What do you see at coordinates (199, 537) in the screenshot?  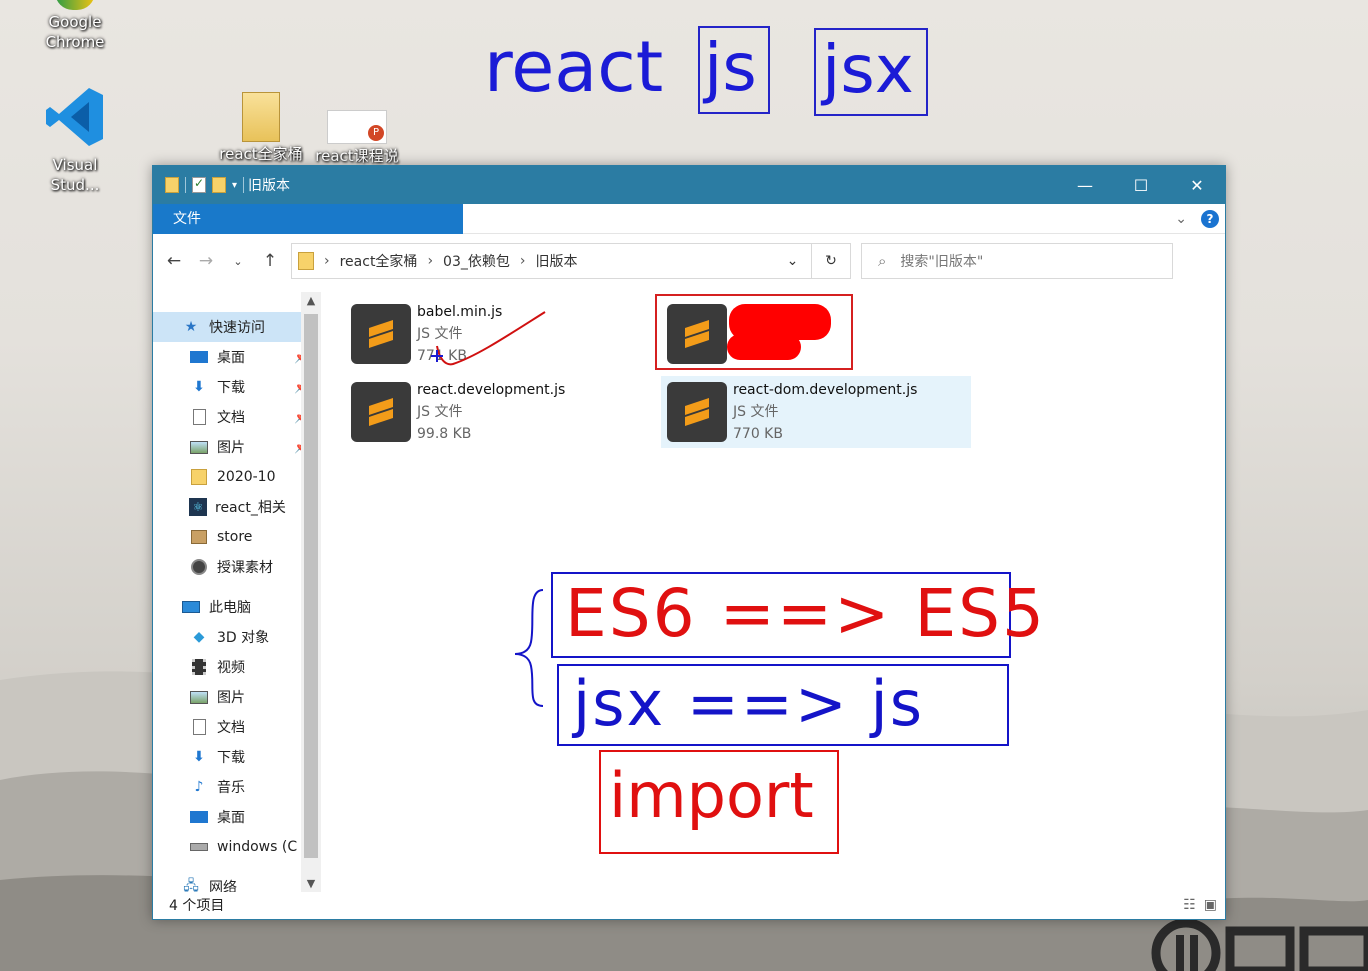 I see `package-icon` at bounding box center [199, 537].